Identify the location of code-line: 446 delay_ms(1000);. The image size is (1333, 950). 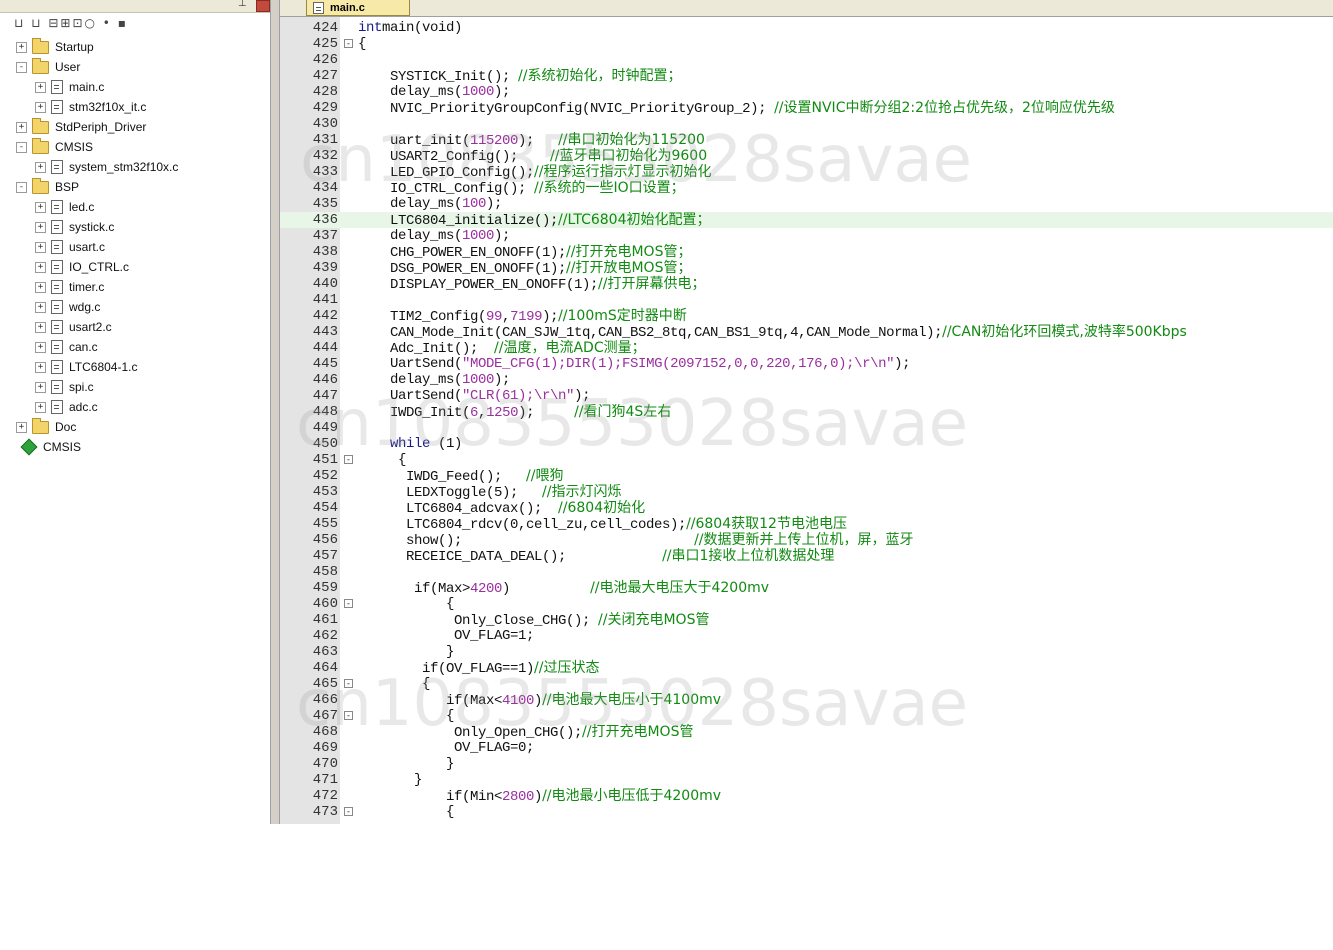
(806, 380).